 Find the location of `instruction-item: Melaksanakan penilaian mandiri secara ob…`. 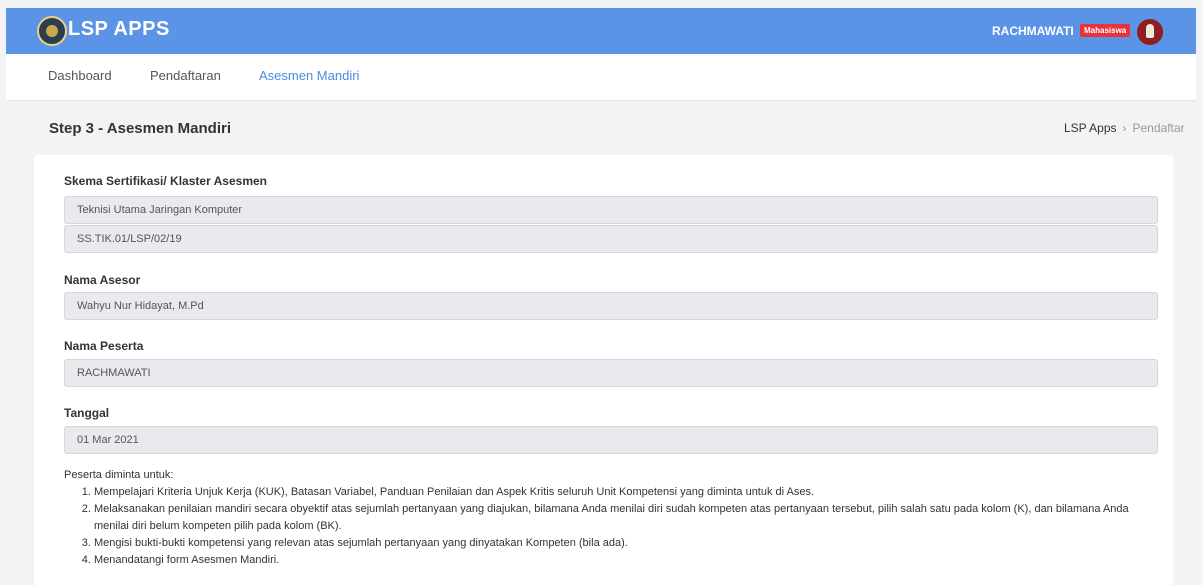

instruction-item: Melaksanakan penilaian mandiri secara ob… is located at coordinates (624, 518).